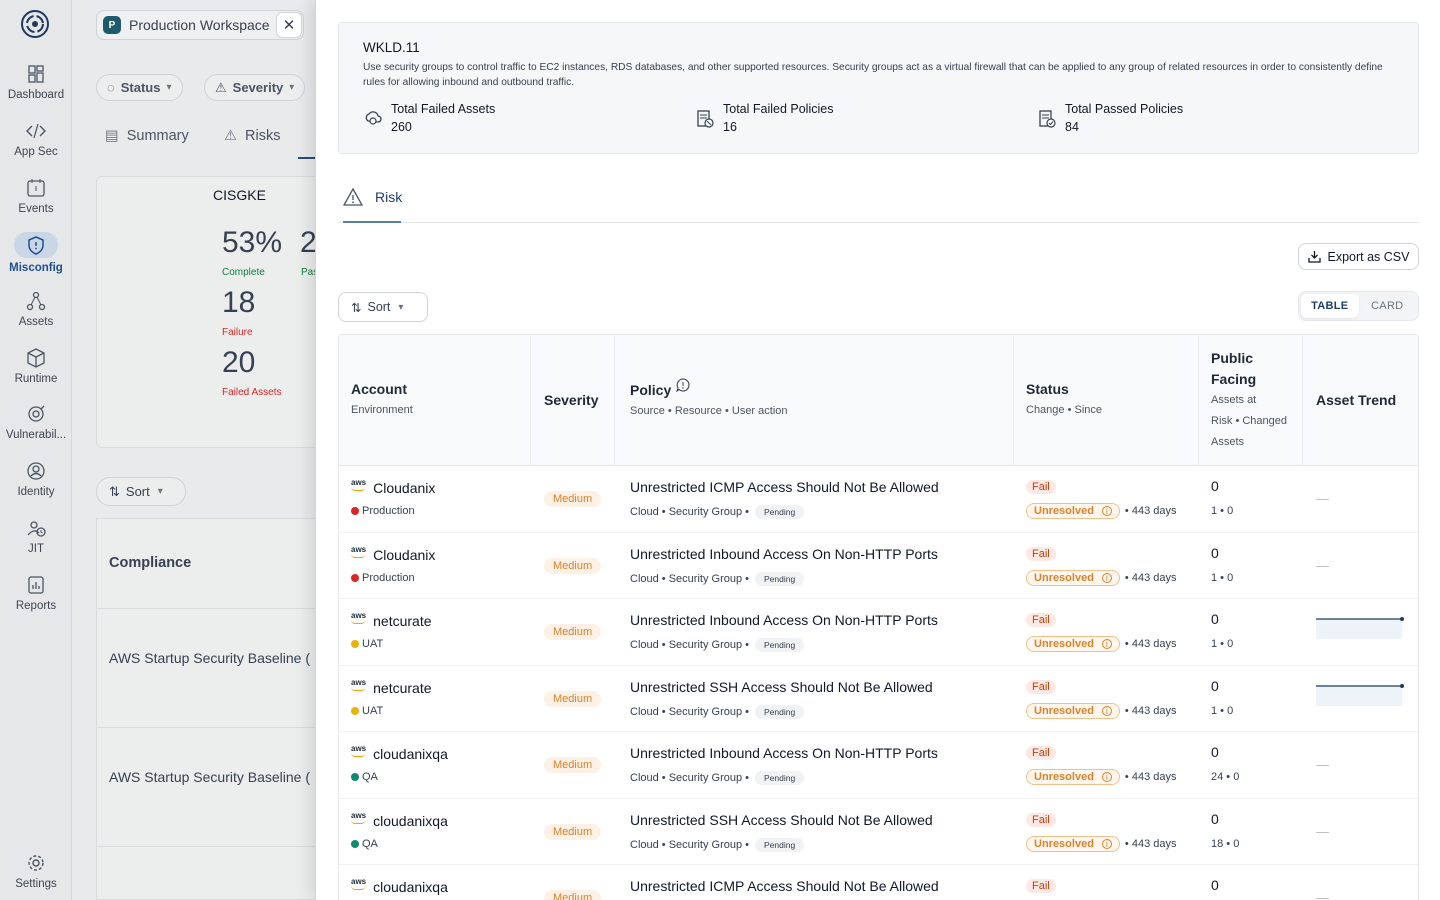 The width and height of the screenshot is (1440, 900). I want to click on severity-filter: ⚠ Severity ▾, so click(255, 87).